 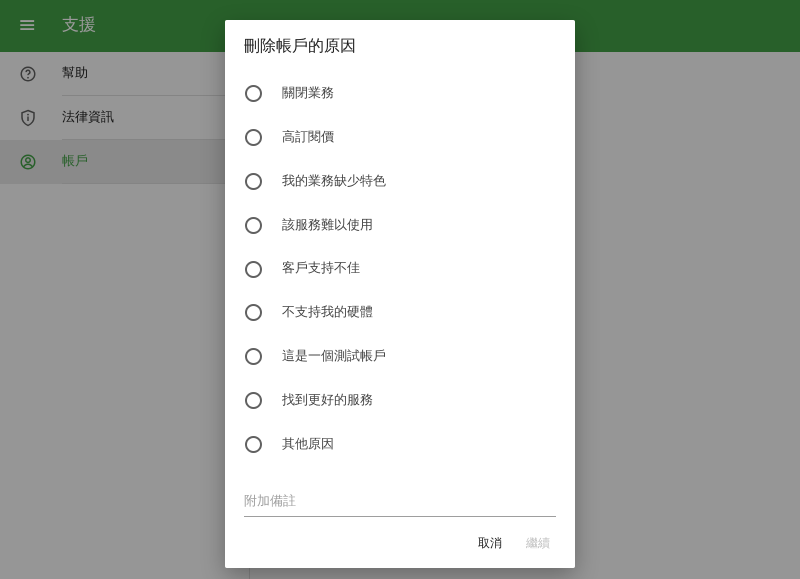 What do you see at coordinates (79, 26) in the screenshot?
I see `app-title: 支援` at bounding box center [79, 26].